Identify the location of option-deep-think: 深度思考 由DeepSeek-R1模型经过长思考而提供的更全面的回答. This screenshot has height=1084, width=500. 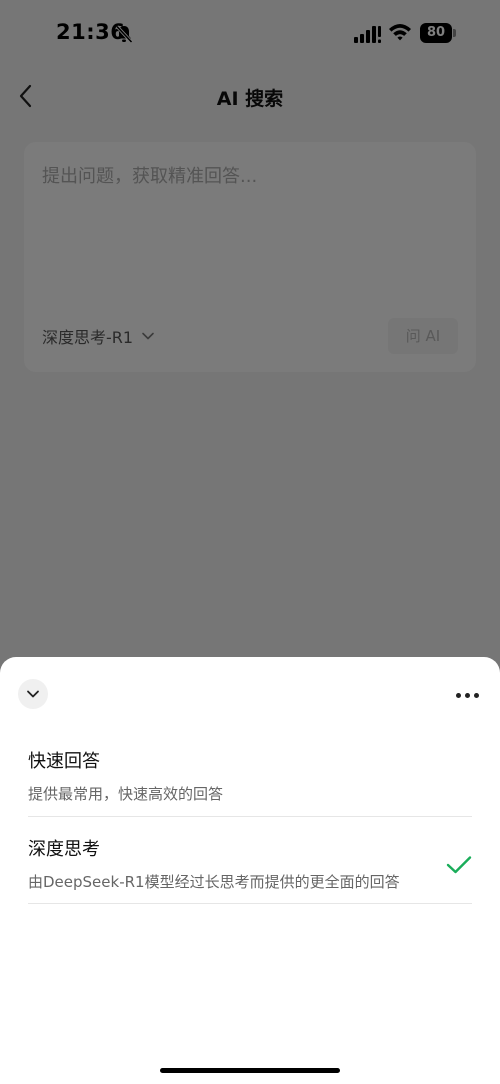
(250, 867).